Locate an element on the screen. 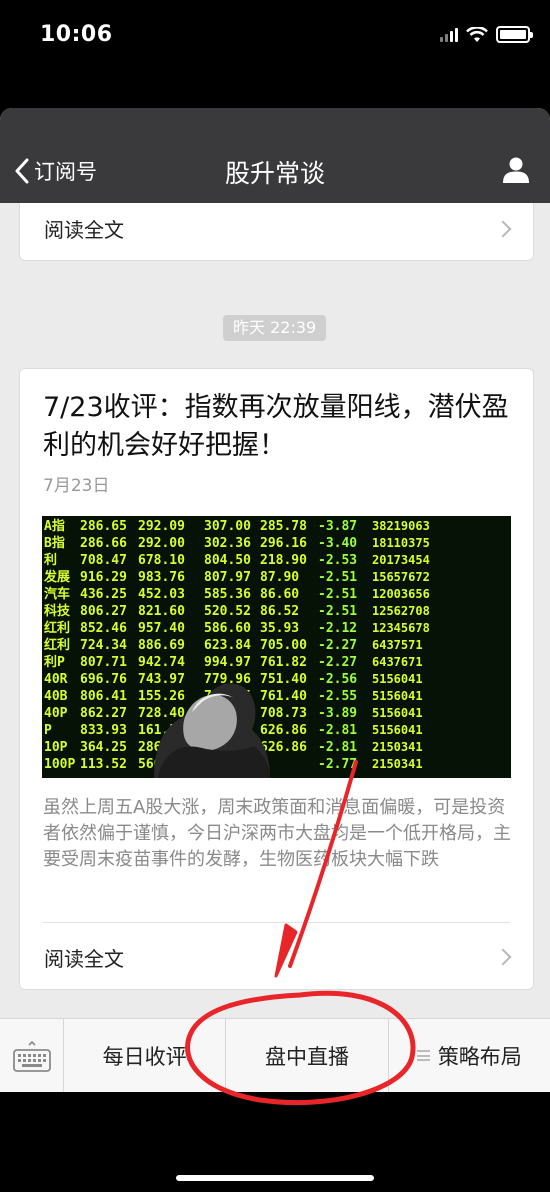  board-value: 218.90 is located at coordinates (283, 560).